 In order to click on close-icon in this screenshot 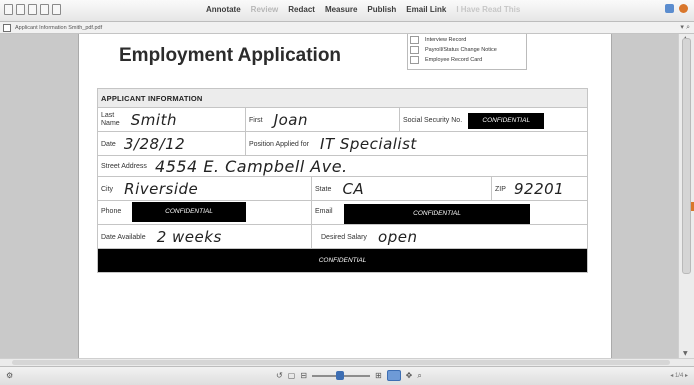, I will do `click(683, 8)`.